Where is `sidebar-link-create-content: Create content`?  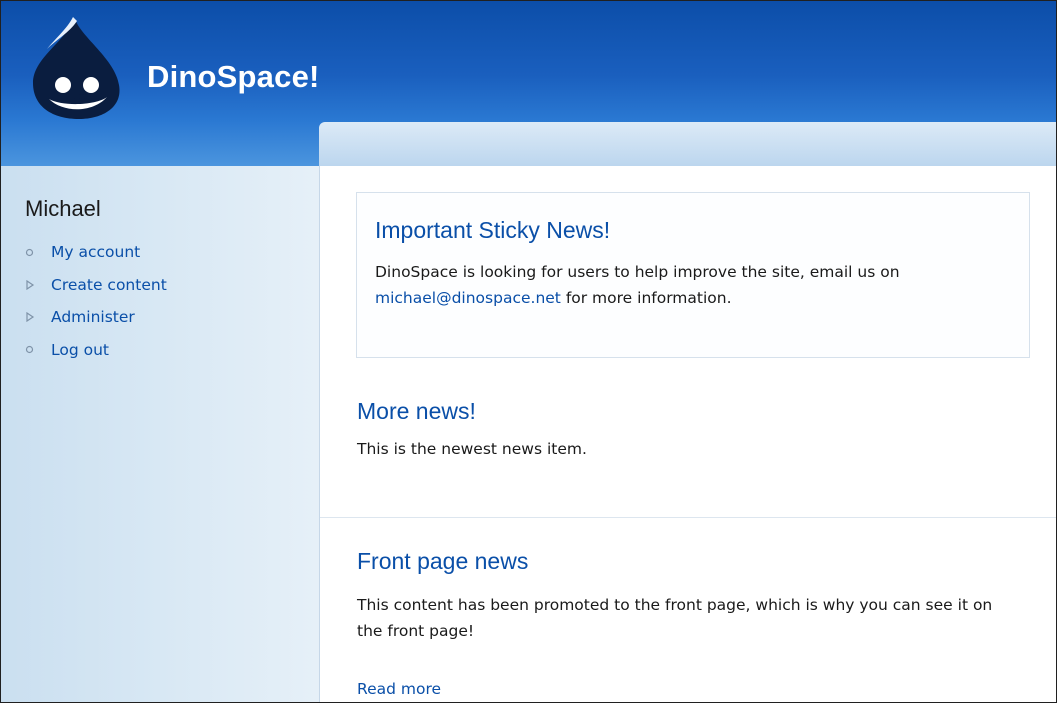
sidebar-link-create-content: Create content is located at coordinates (109, 285).